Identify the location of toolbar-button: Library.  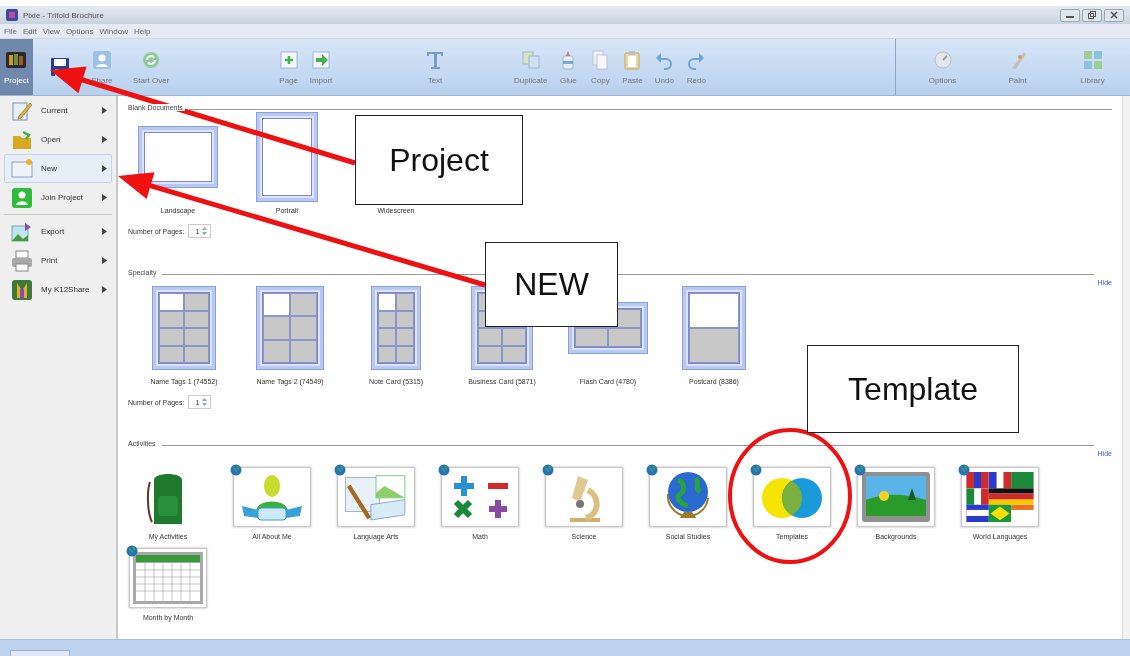
(1092, 67).